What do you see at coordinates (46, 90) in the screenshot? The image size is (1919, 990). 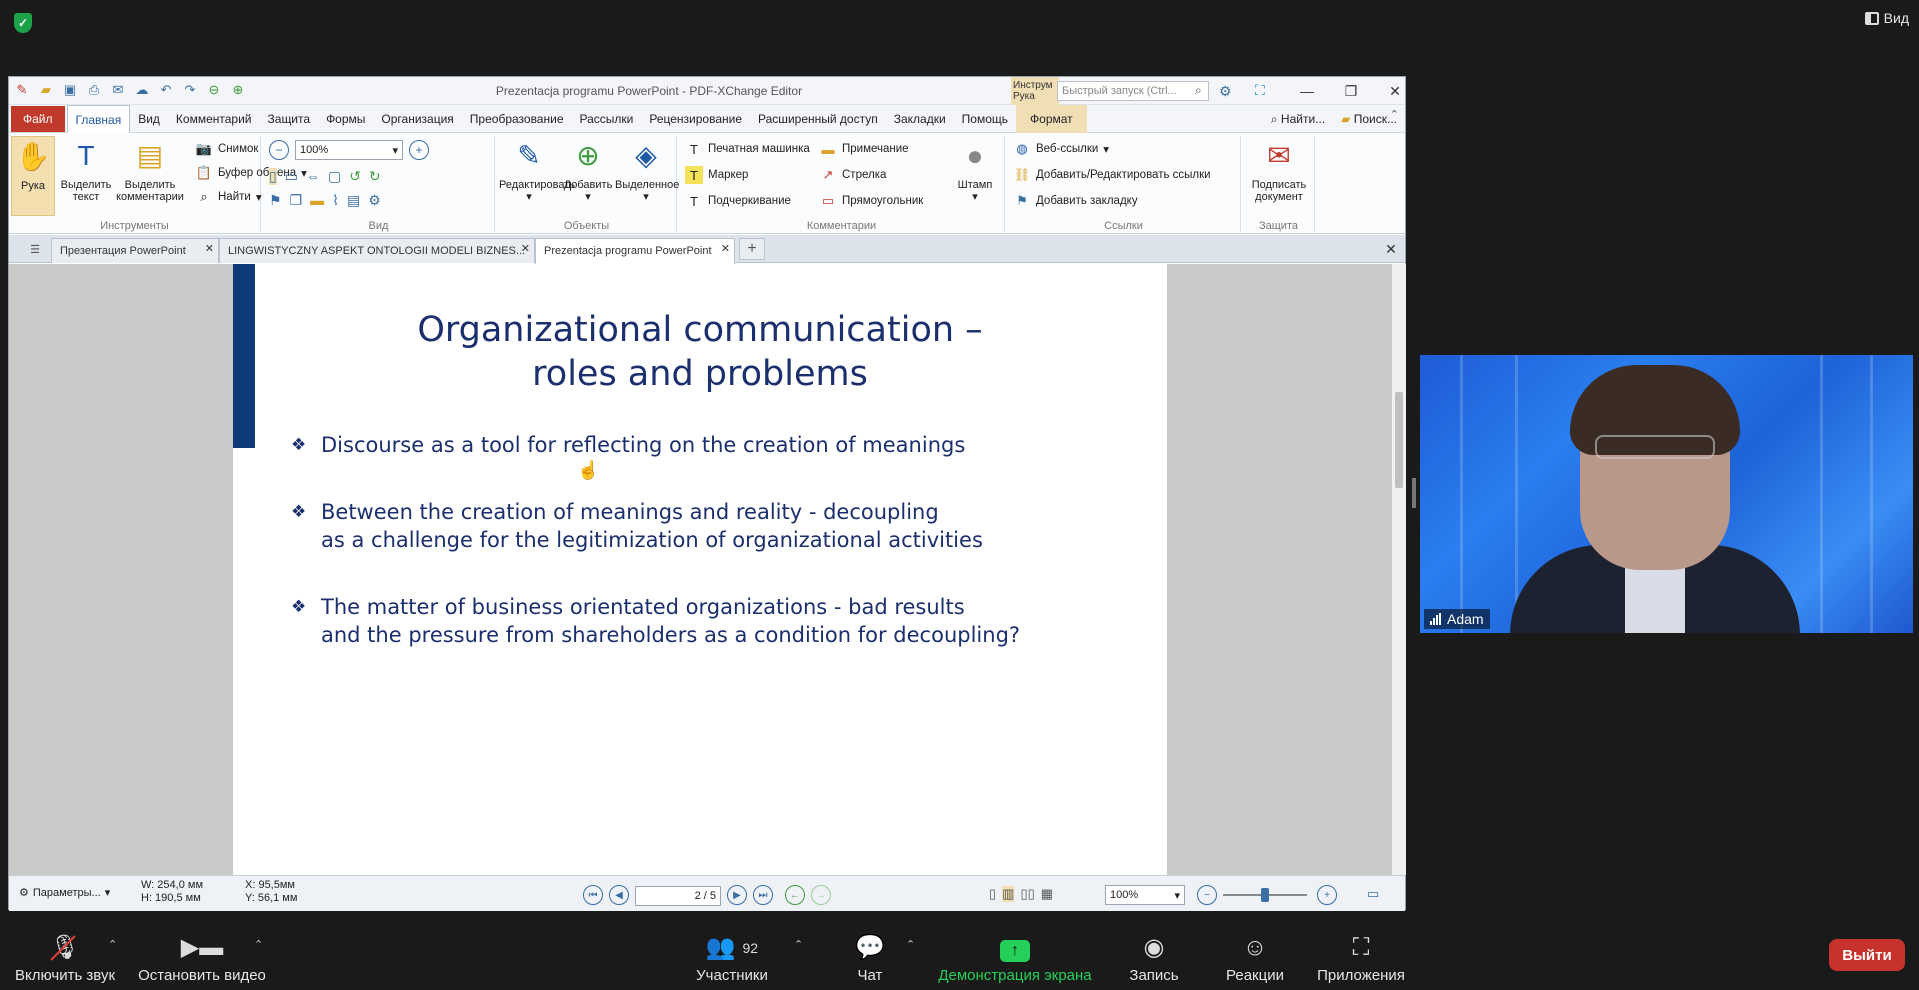 I see `open-icon: ▰` at bounding box center [46, 90].